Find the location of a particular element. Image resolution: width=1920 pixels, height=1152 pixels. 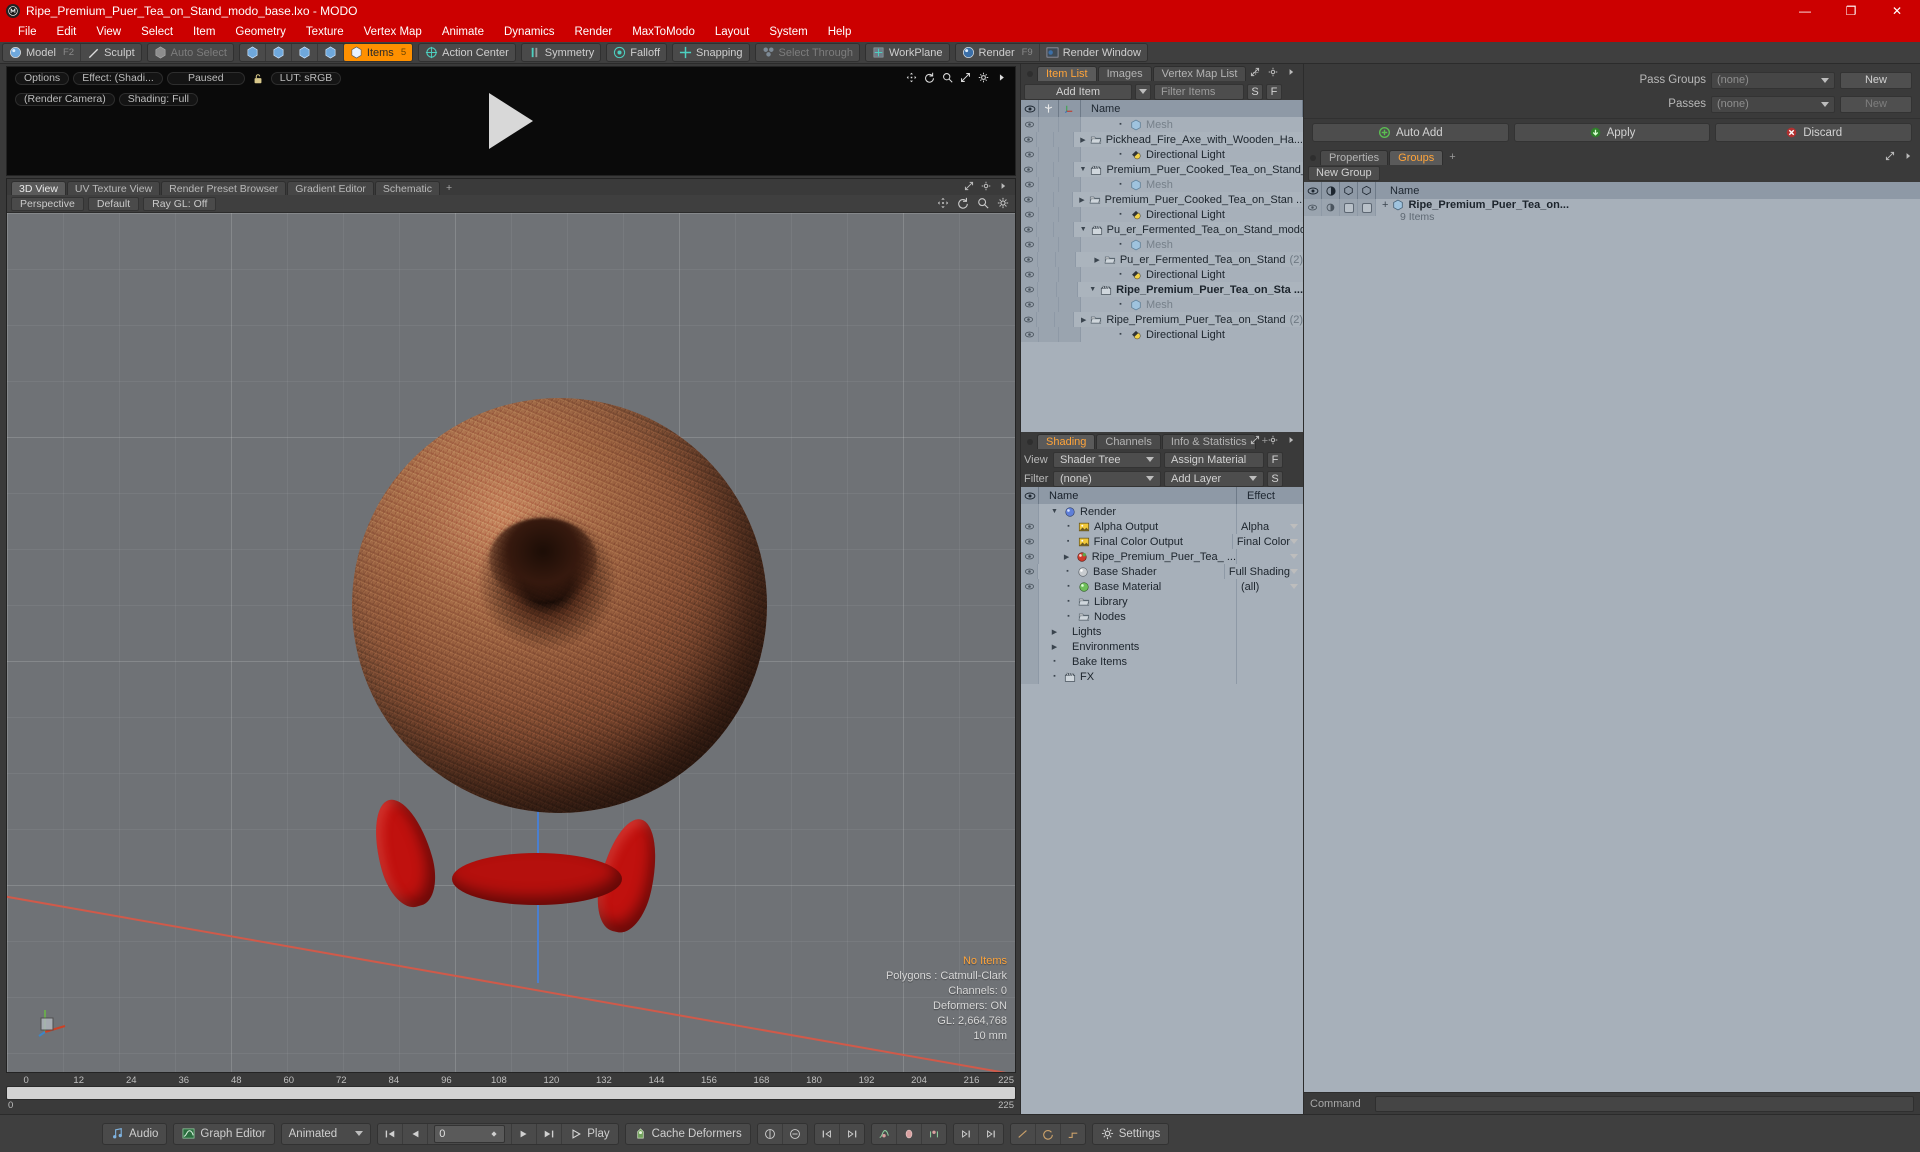

shading-effect-cell: (all) is located at coordinates (1270, 587).